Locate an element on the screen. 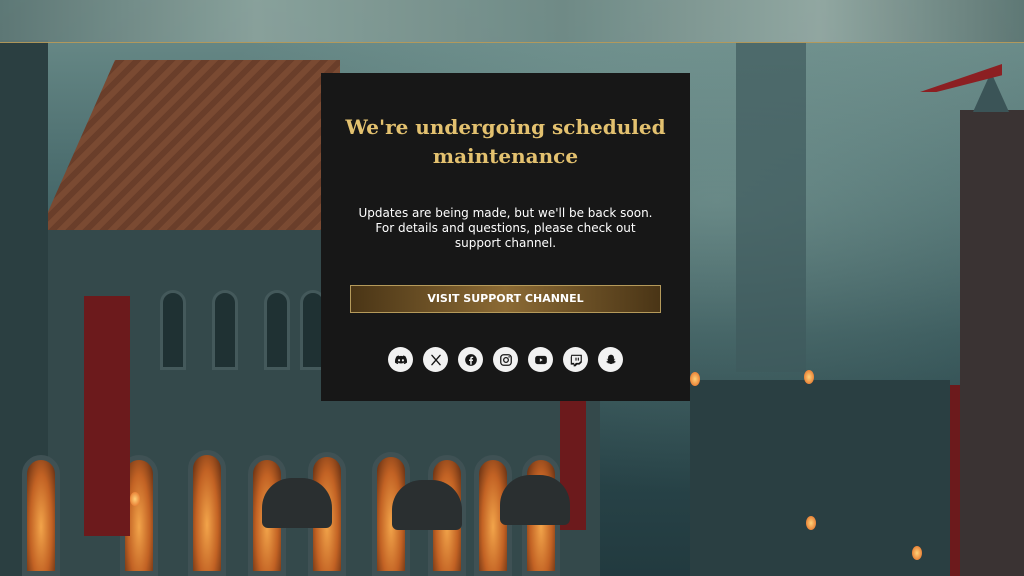 The width and height of the screenshot is (1024, 576). maintenance-title: We're undergoing scheduled maintenance is located at coordinates (505, 141).